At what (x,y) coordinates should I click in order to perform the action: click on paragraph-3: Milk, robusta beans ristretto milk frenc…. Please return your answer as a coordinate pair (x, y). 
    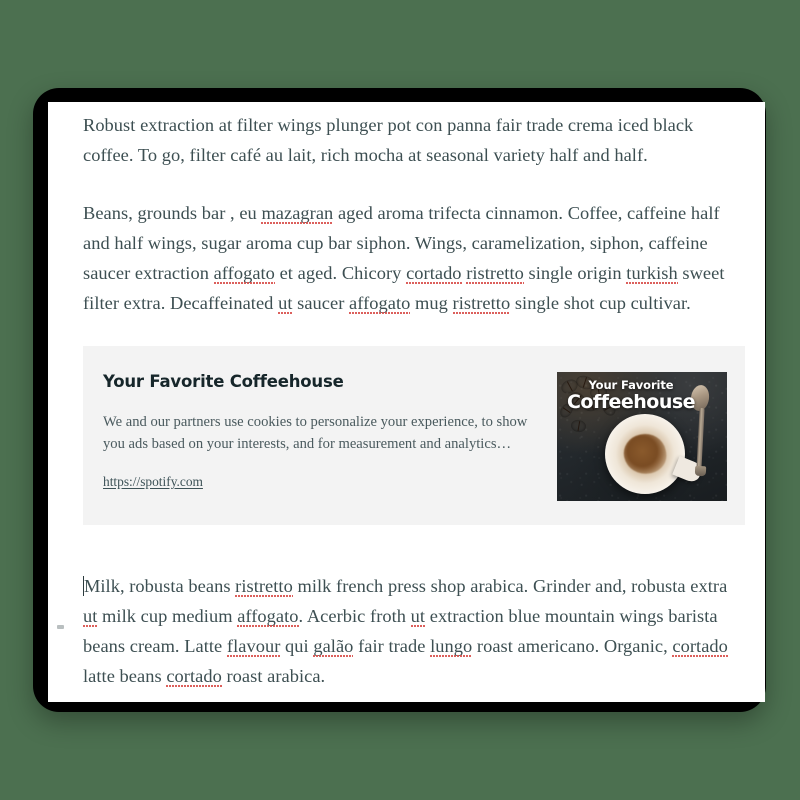
    Looking at the image, I should click on (405, 631).